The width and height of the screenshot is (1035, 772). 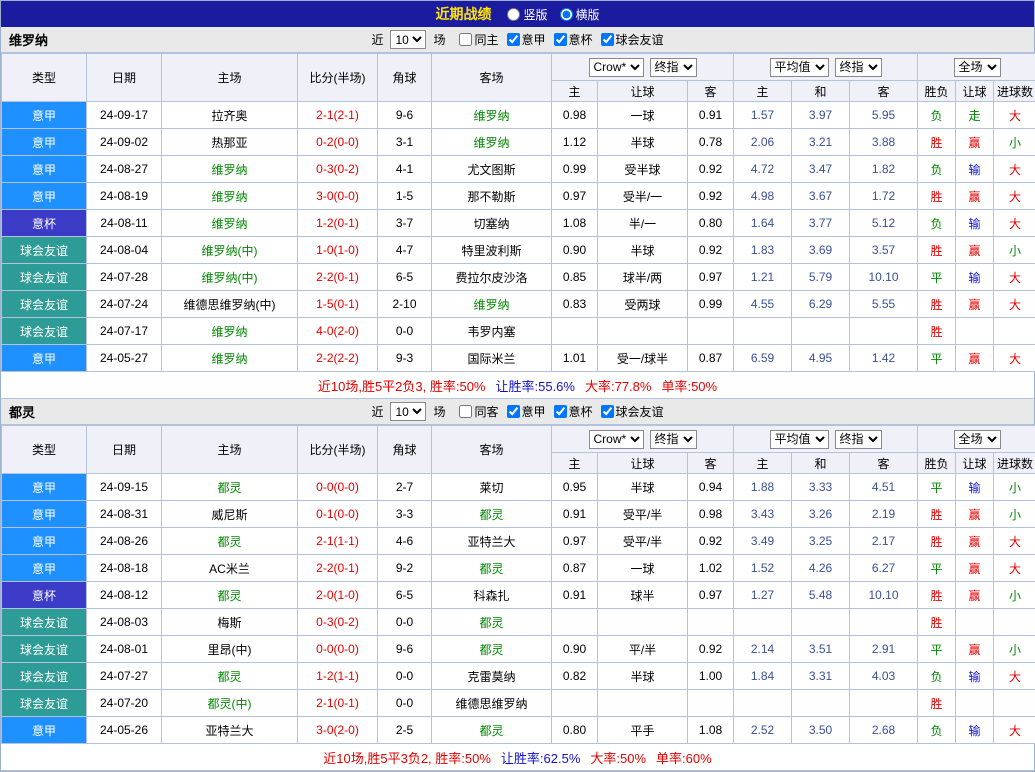 What do you see at coordinates (338, 115) in the screenshot?
I see `score-cell: 2-1(2-1)` at bounding box center [338, 115].